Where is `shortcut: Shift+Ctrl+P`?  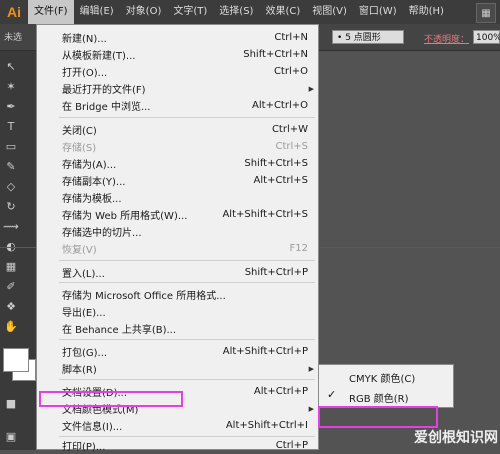
shortcut: Shift+Ctrl+P is located at coordinates (276, 272).